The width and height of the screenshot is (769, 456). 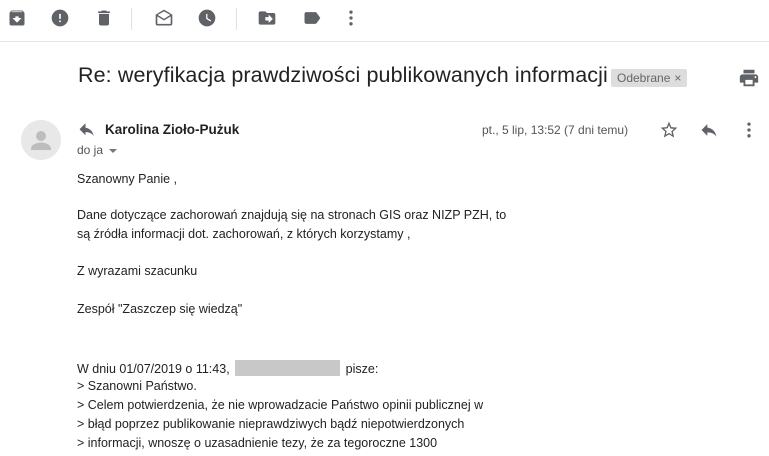 I want to click on star-icon, so click(x=669, y=130).